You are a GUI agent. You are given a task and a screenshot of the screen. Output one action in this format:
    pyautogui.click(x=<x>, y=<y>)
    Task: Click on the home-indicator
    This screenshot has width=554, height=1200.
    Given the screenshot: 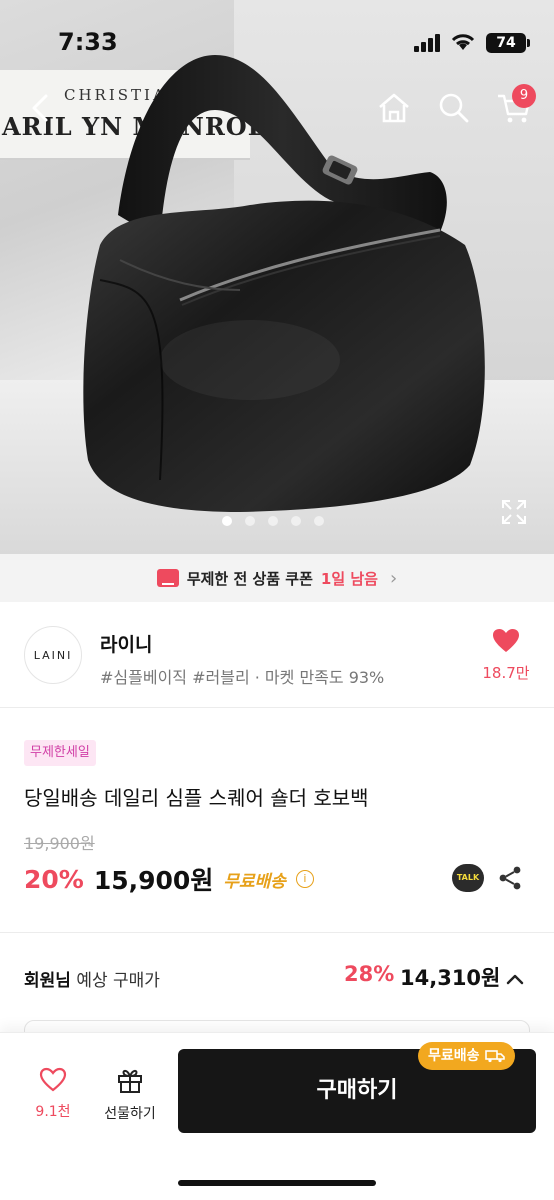 What is the action you would take?
    pyautogui.click(x=277, y=1183)
    